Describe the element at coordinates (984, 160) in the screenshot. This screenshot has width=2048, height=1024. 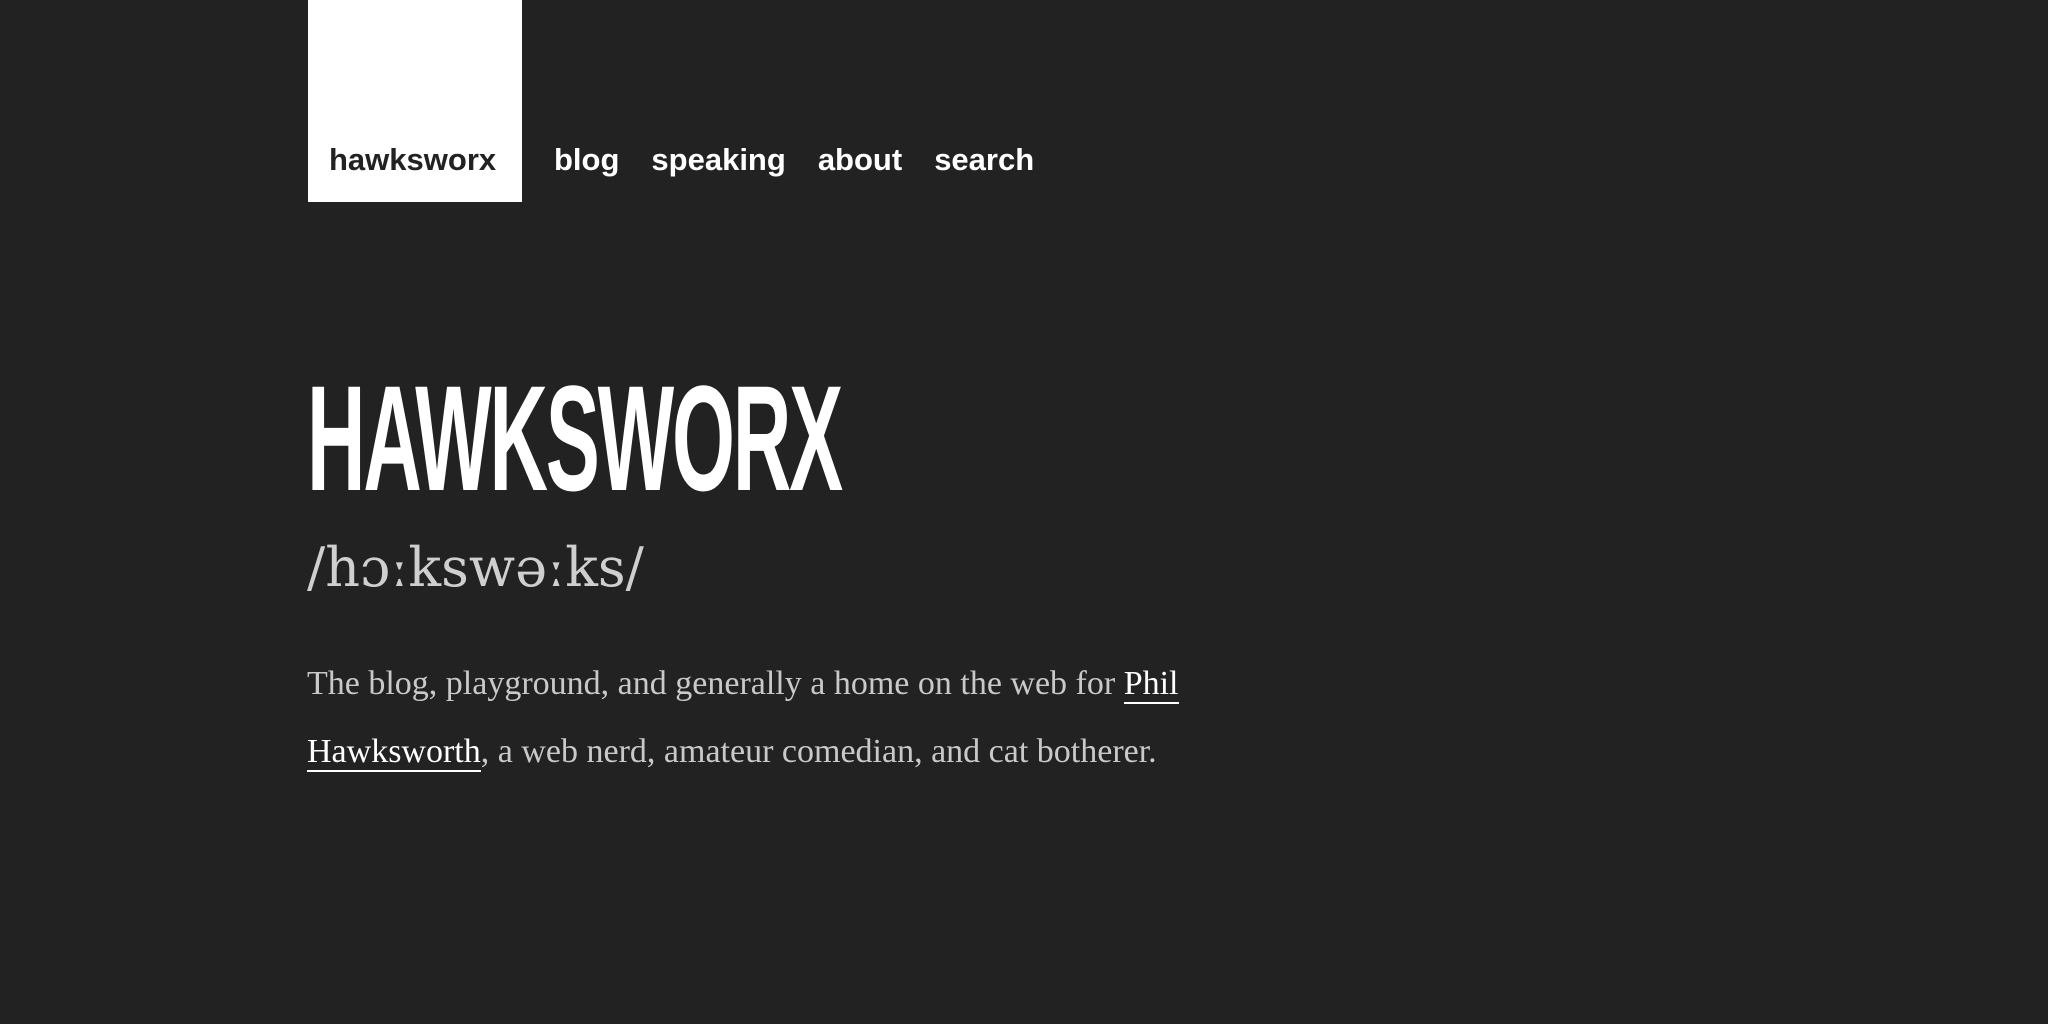
I see `nav-item-search: search` at that location.